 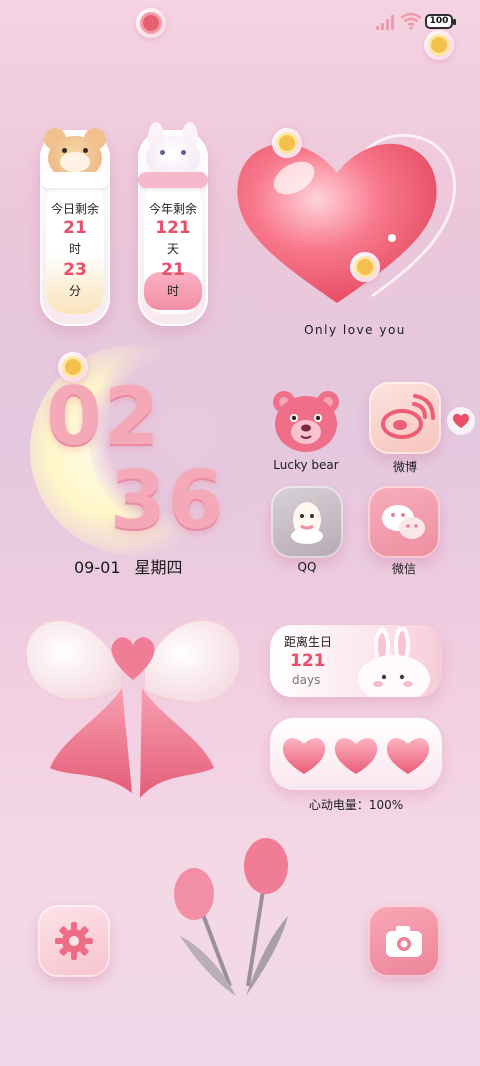 What do you see at coordinates (307, 567) in the screenshot?
I see `qq-label: QQ` at bounding box center [307, 567].